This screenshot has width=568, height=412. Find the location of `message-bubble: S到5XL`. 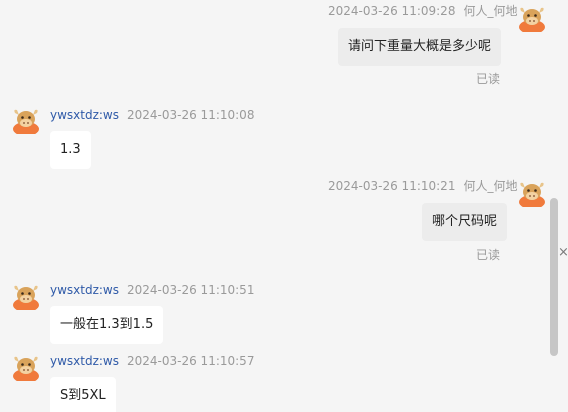

message-bubble: S到5XL is located at coordinates (83, 394).